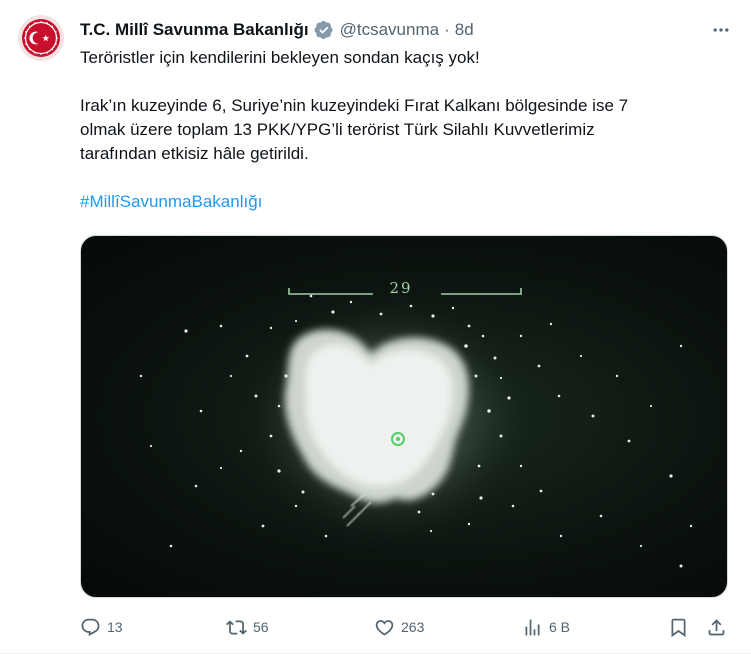 This screenshot has width=751, height=654. I want to click on repost-button: 56, so click(247, 627).